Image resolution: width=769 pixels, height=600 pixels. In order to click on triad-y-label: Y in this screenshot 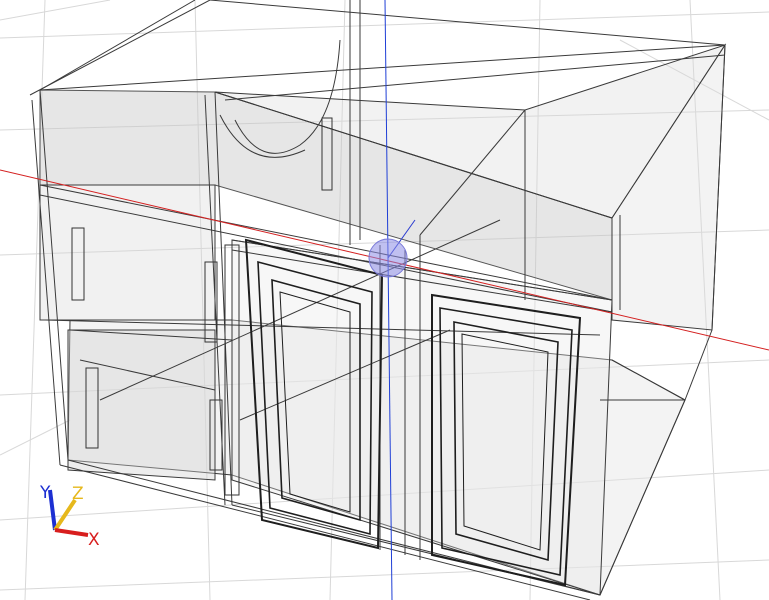, I will do `click(45, 493)`.